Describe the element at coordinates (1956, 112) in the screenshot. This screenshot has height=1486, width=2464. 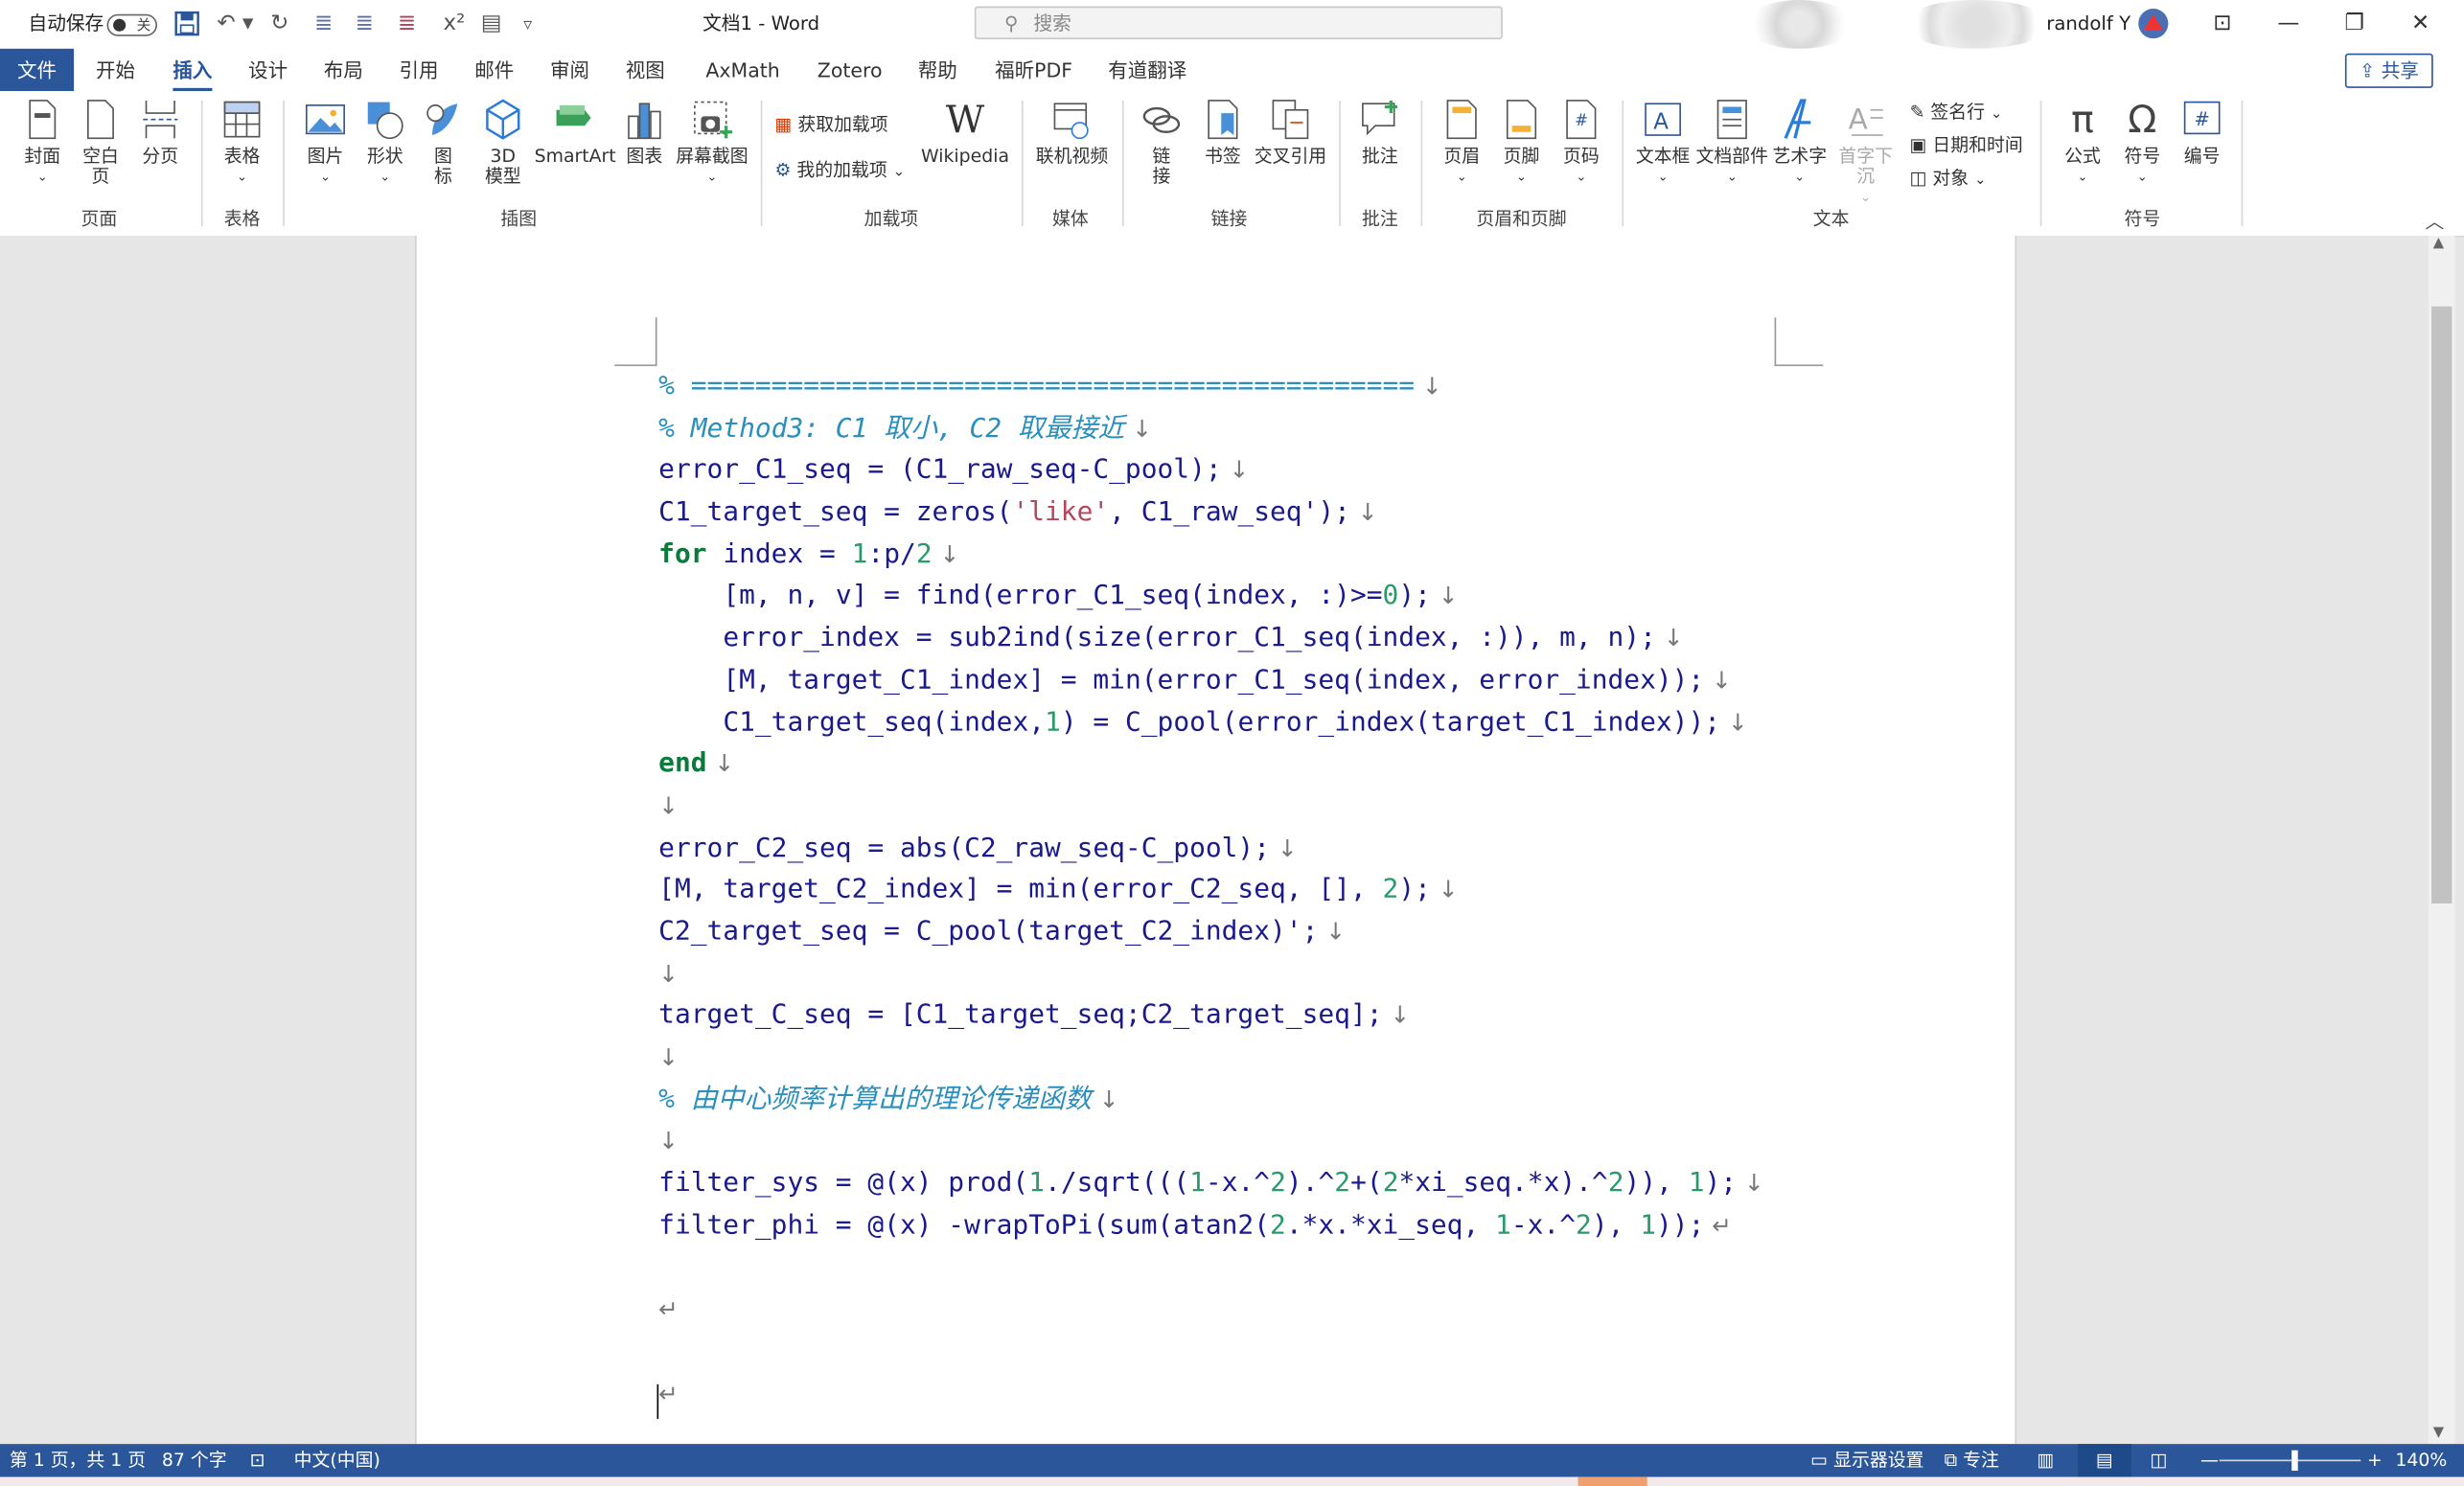
I see `signature-line-button: ✎ 签名行 ⌄` at that location.